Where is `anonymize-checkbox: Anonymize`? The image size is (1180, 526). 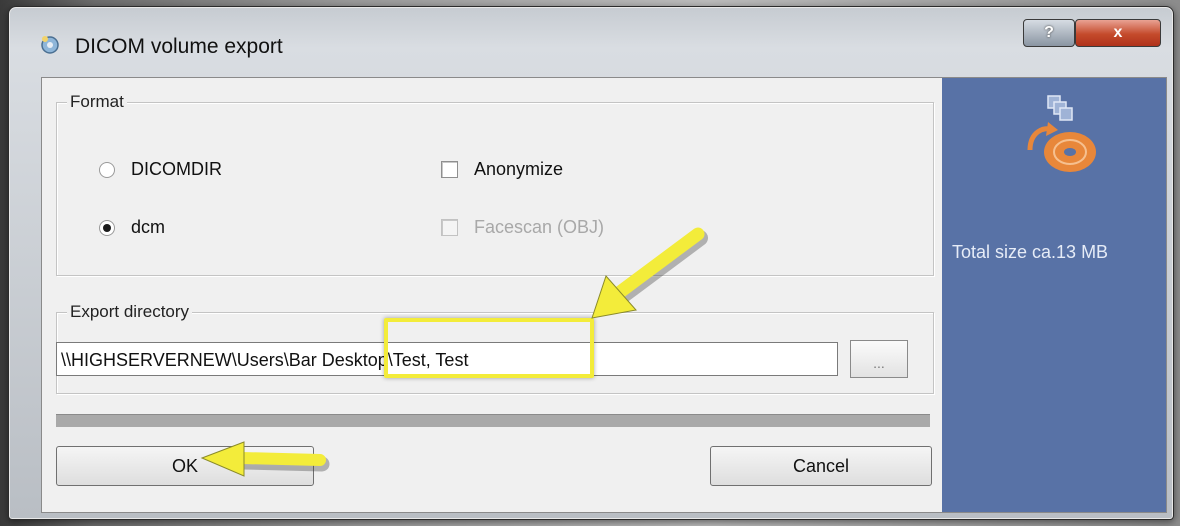
anonymize-checkbox: Anonymize is located at coordinates (502, 169).